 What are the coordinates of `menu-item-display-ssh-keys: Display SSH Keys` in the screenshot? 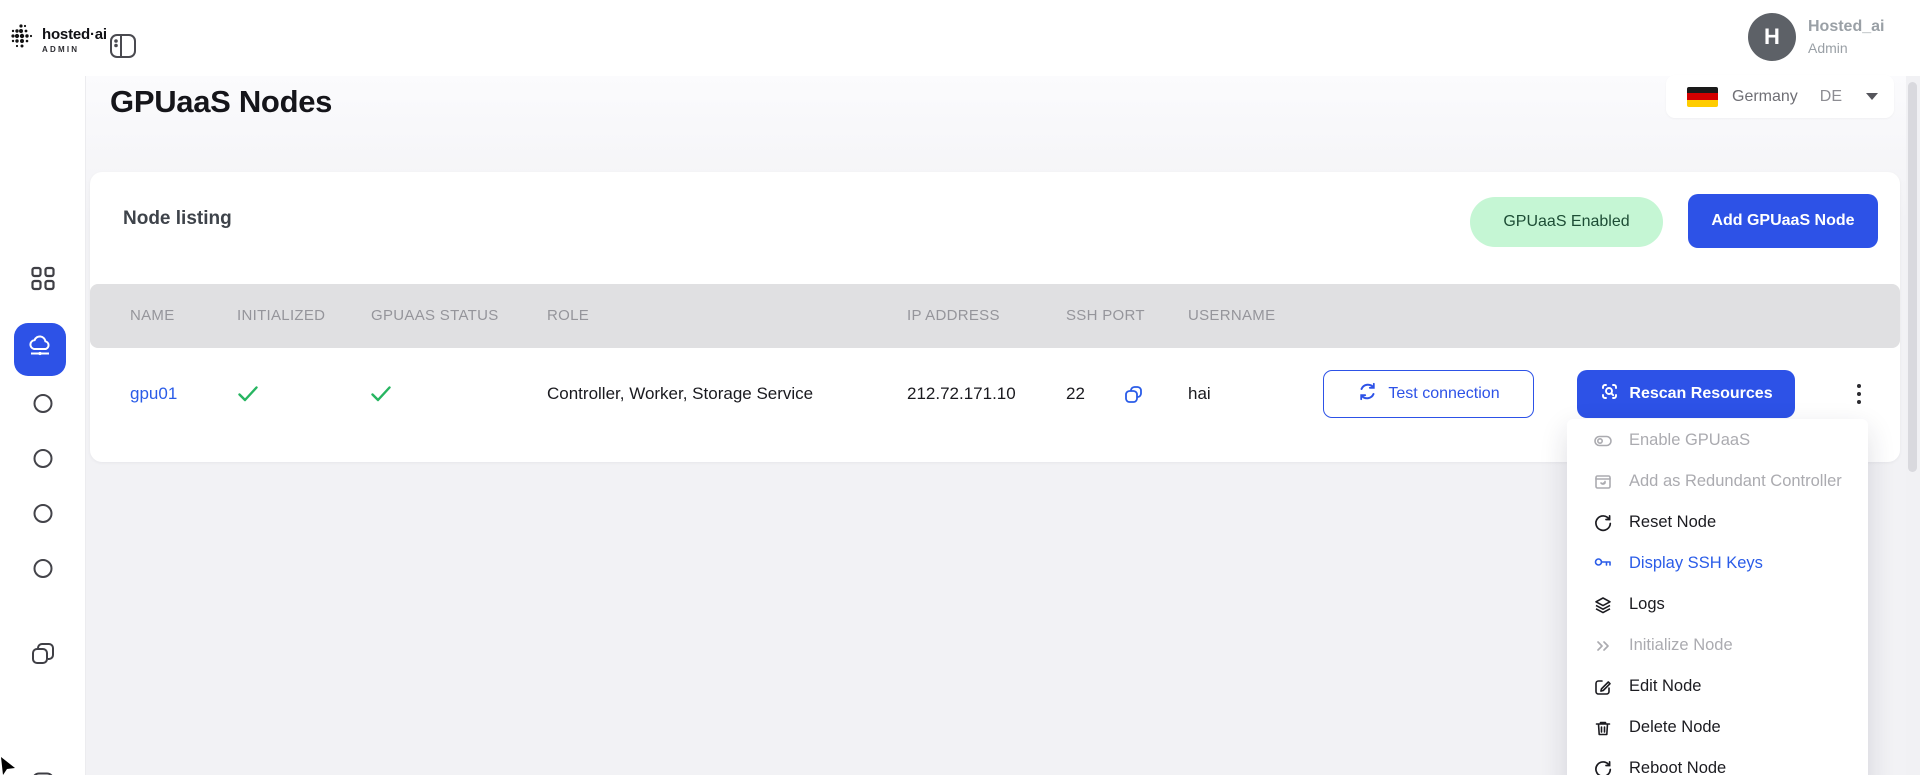 It's located at (1717, 563).